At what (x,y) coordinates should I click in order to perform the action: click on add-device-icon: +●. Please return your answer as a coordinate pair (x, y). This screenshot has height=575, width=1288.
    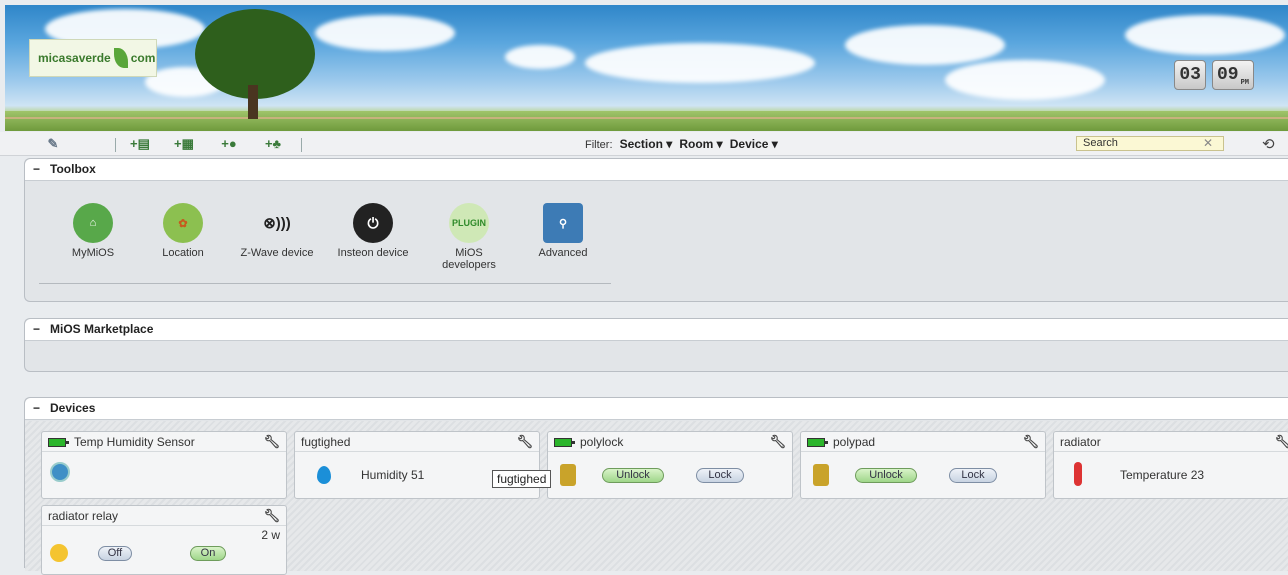
    Looking at the image, I should click on (229, 144).